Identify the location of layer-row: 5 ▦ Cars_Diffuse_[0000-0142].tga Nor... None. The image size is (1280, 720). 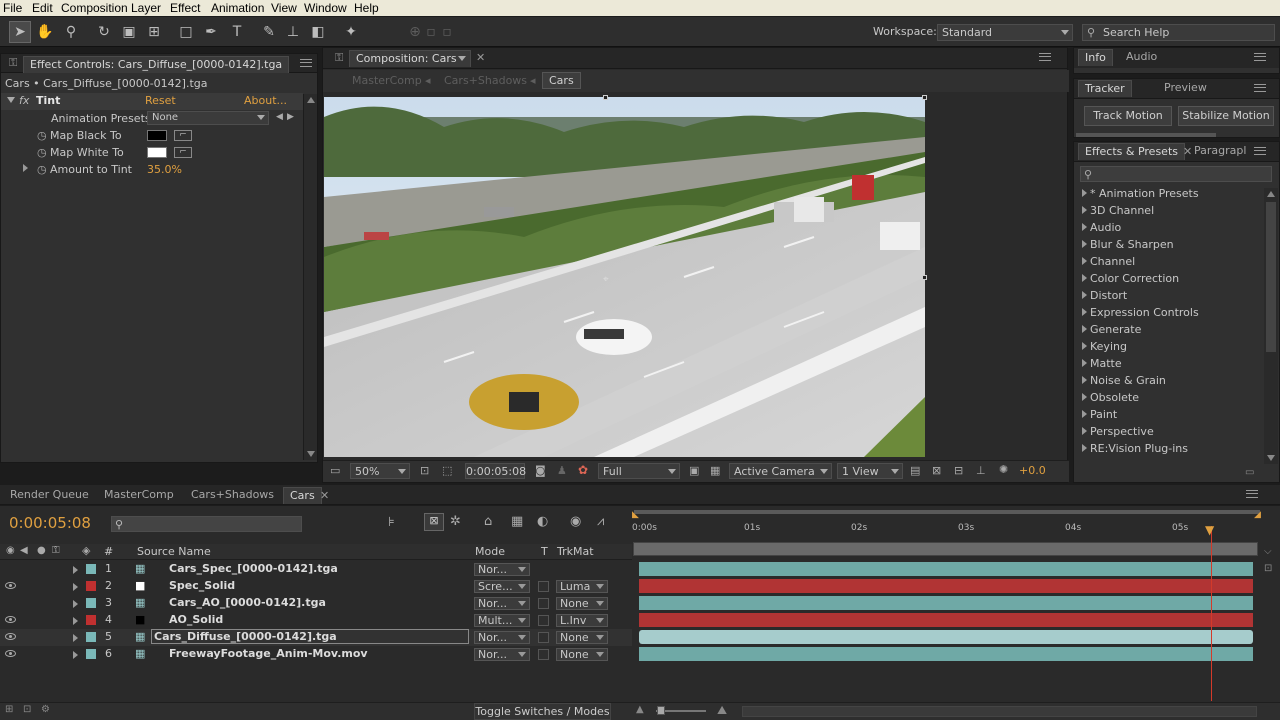
(316, 637).